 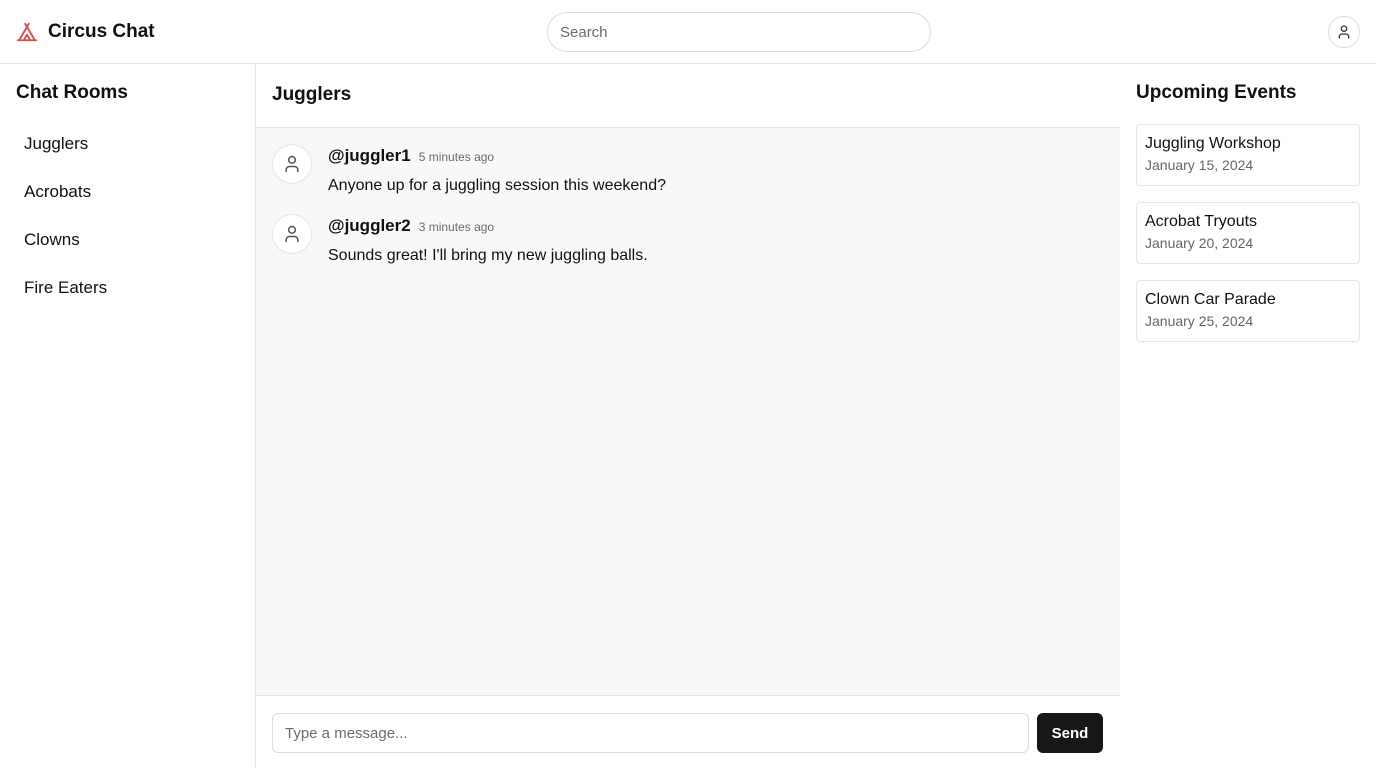 What do you see at coordinates (688, 96) in the screenshot?
I see `room-header: Jugglers` at bounding box center [688, 96].